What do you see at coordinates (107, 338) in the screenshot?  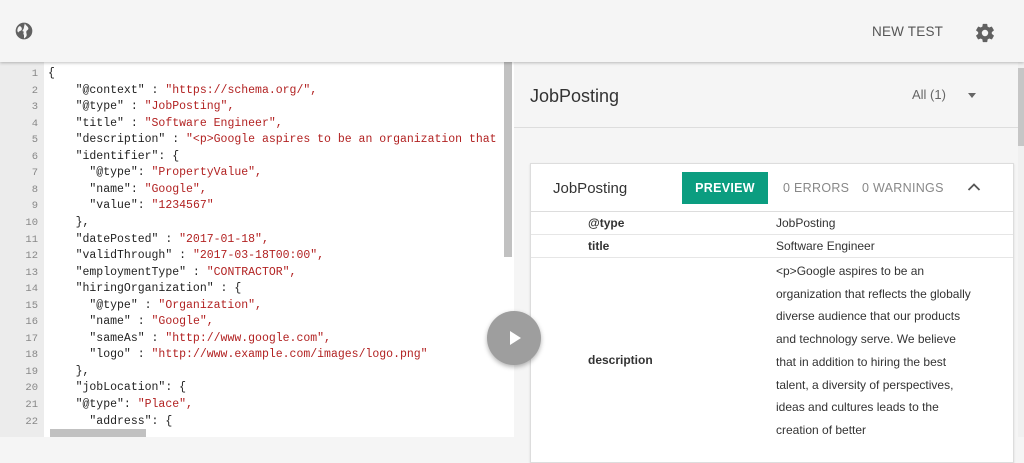 I see `code-key: "sameAs" :` at bounding box center [107, 338].